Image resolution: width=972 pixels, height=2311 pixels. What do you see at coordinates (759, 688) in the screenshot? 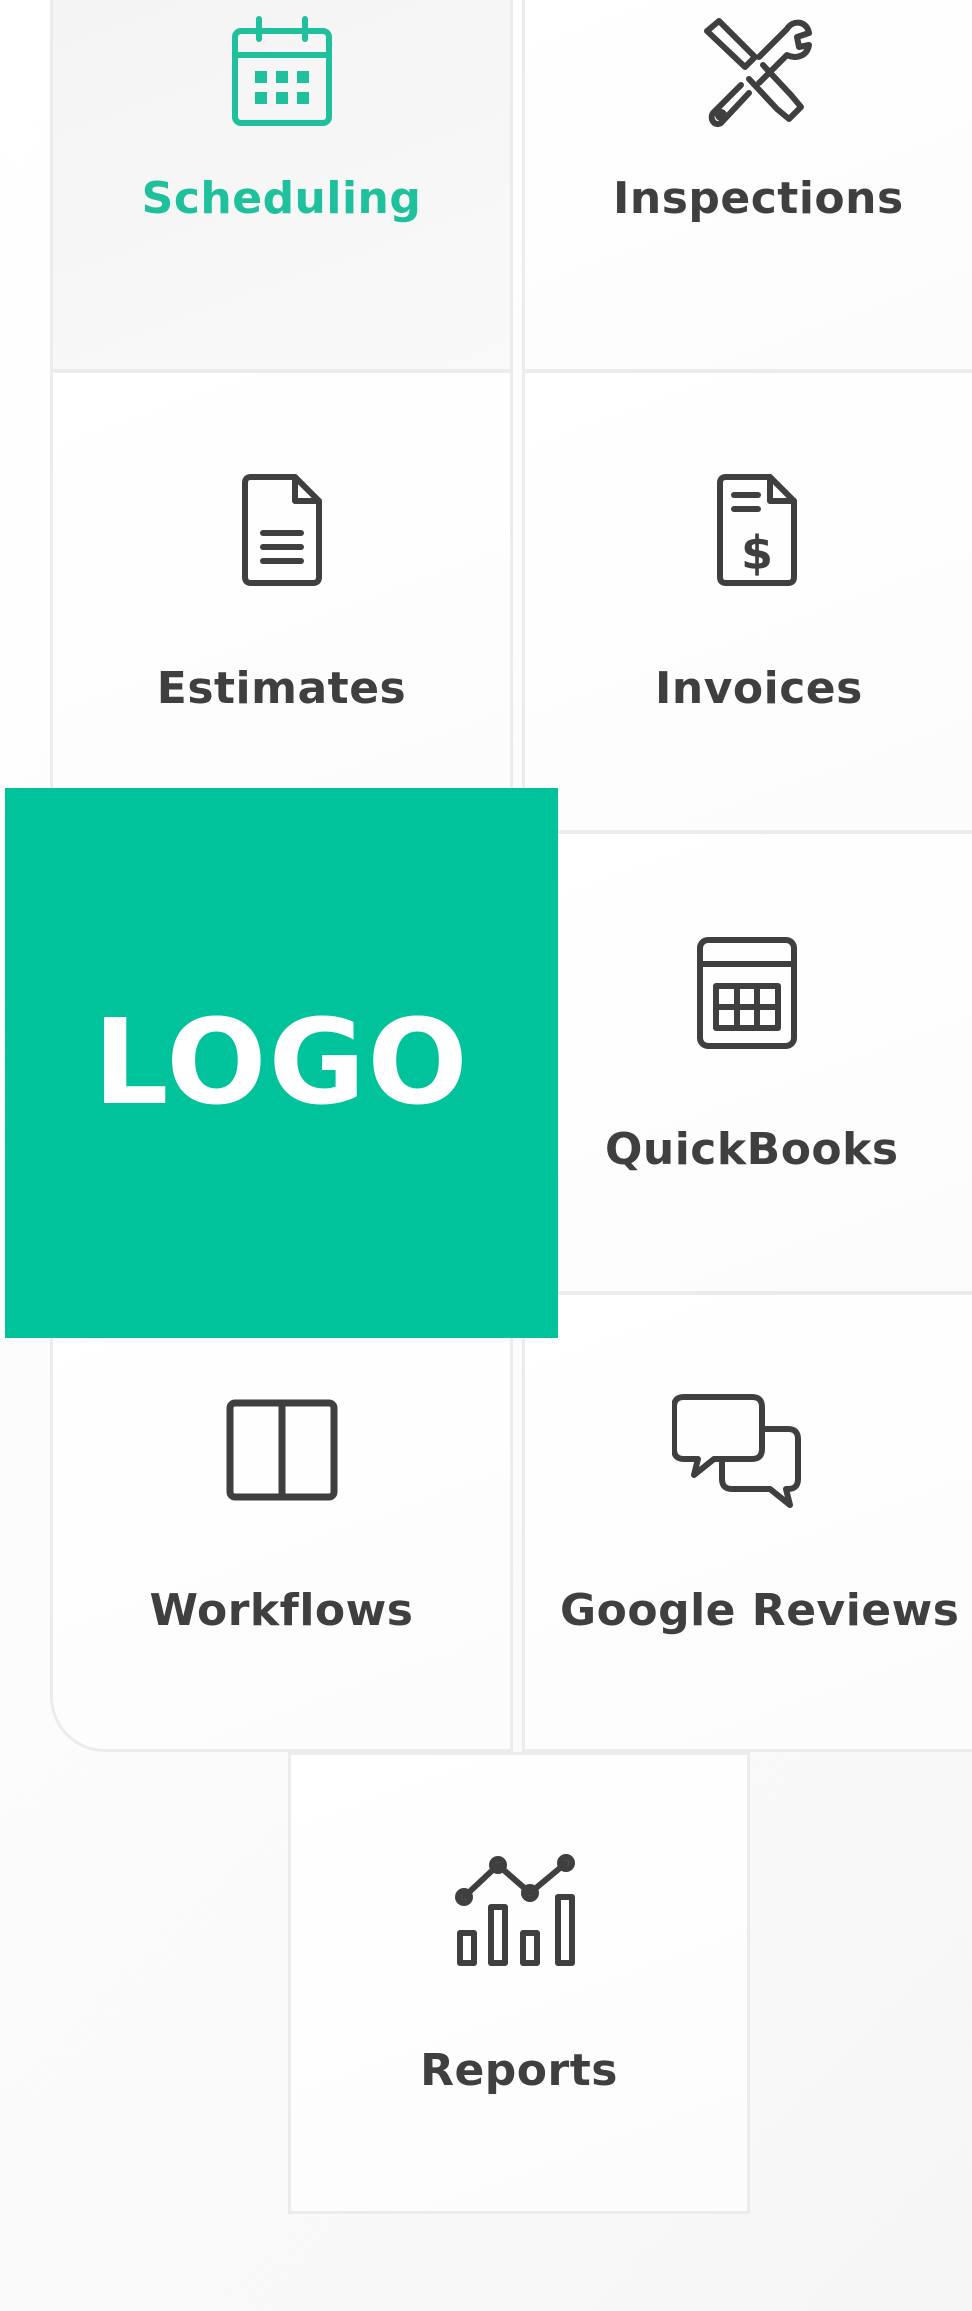
I see `feature-label: Invoices` at bounding box center [759, 688].